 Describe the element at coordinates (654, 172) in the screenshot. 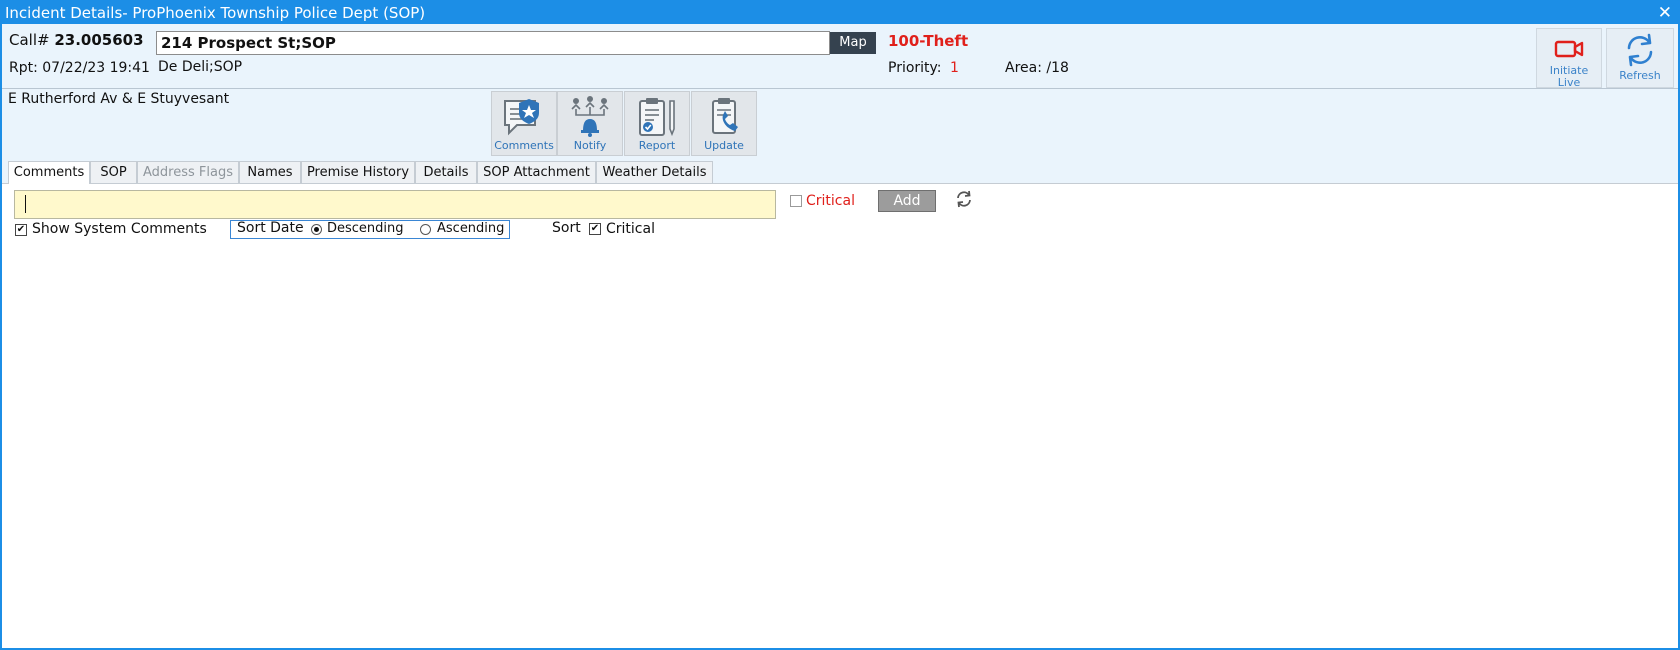

I see `tab-weather-details: Weather Details` at that location.